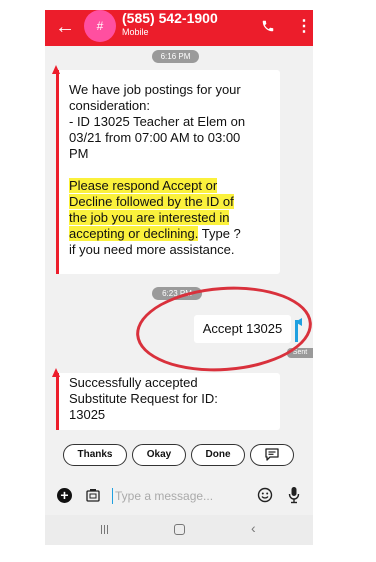 Image resolution: width=376 pixels, height=562 pixels. I want to click on avatar: #, so click(100, 26).